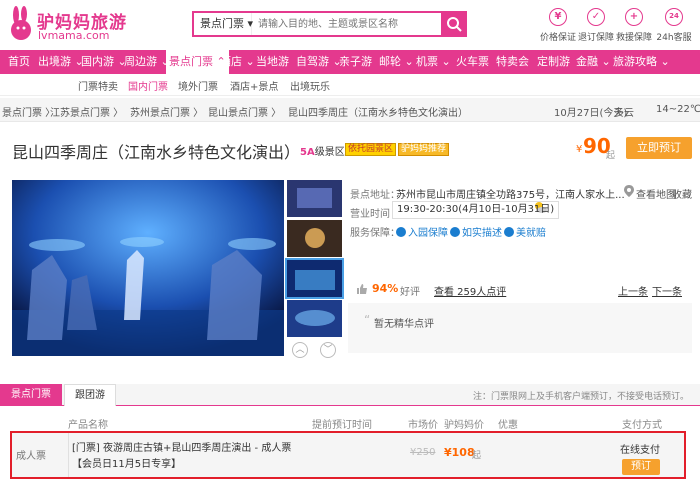  I want to click on nav-family: 亲子游, so click(355, 62).